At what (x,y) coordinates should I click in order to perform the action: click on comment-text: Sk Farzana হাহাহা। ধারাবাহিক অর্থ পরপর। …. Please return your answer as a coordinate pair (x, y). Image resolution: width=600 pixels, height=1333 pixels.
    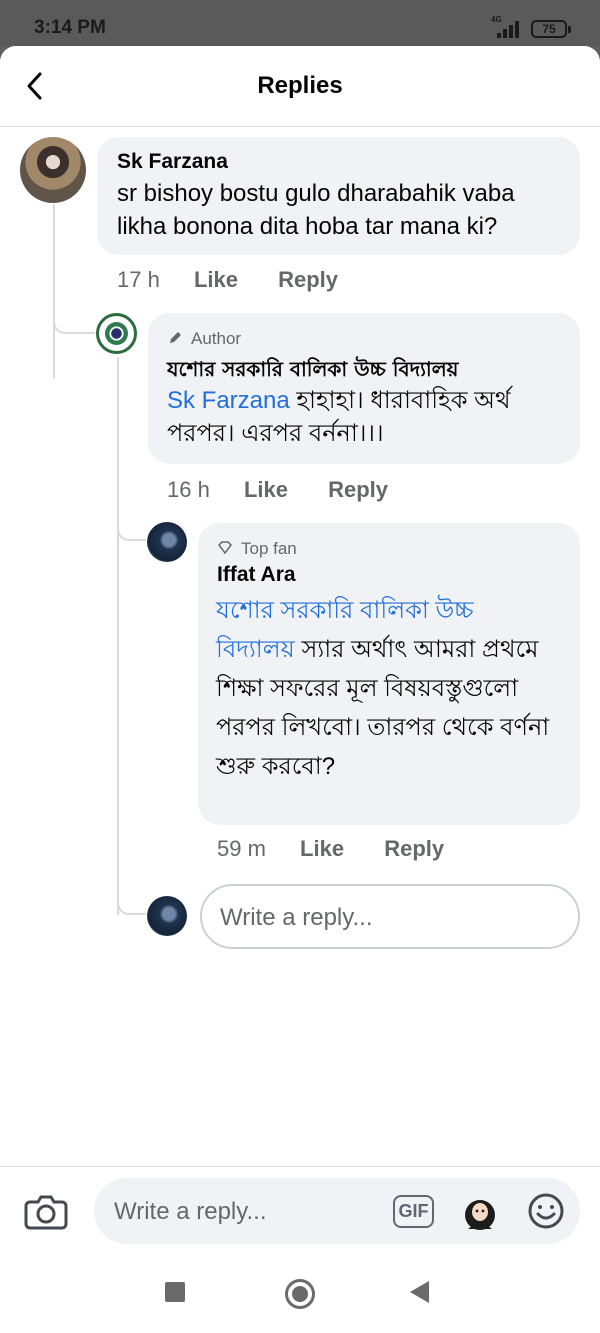
    Looking at the image, I should click on (362, 417).